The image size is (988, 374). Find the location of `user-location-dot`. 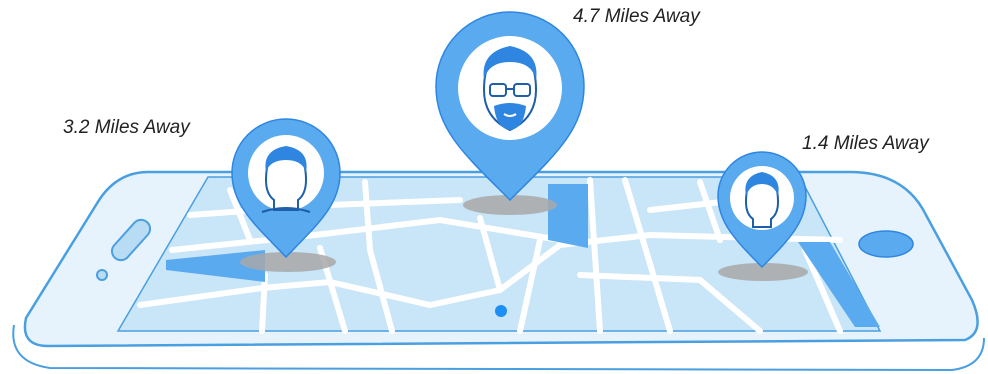

user-location-dot is located at coordinates (501, 311).